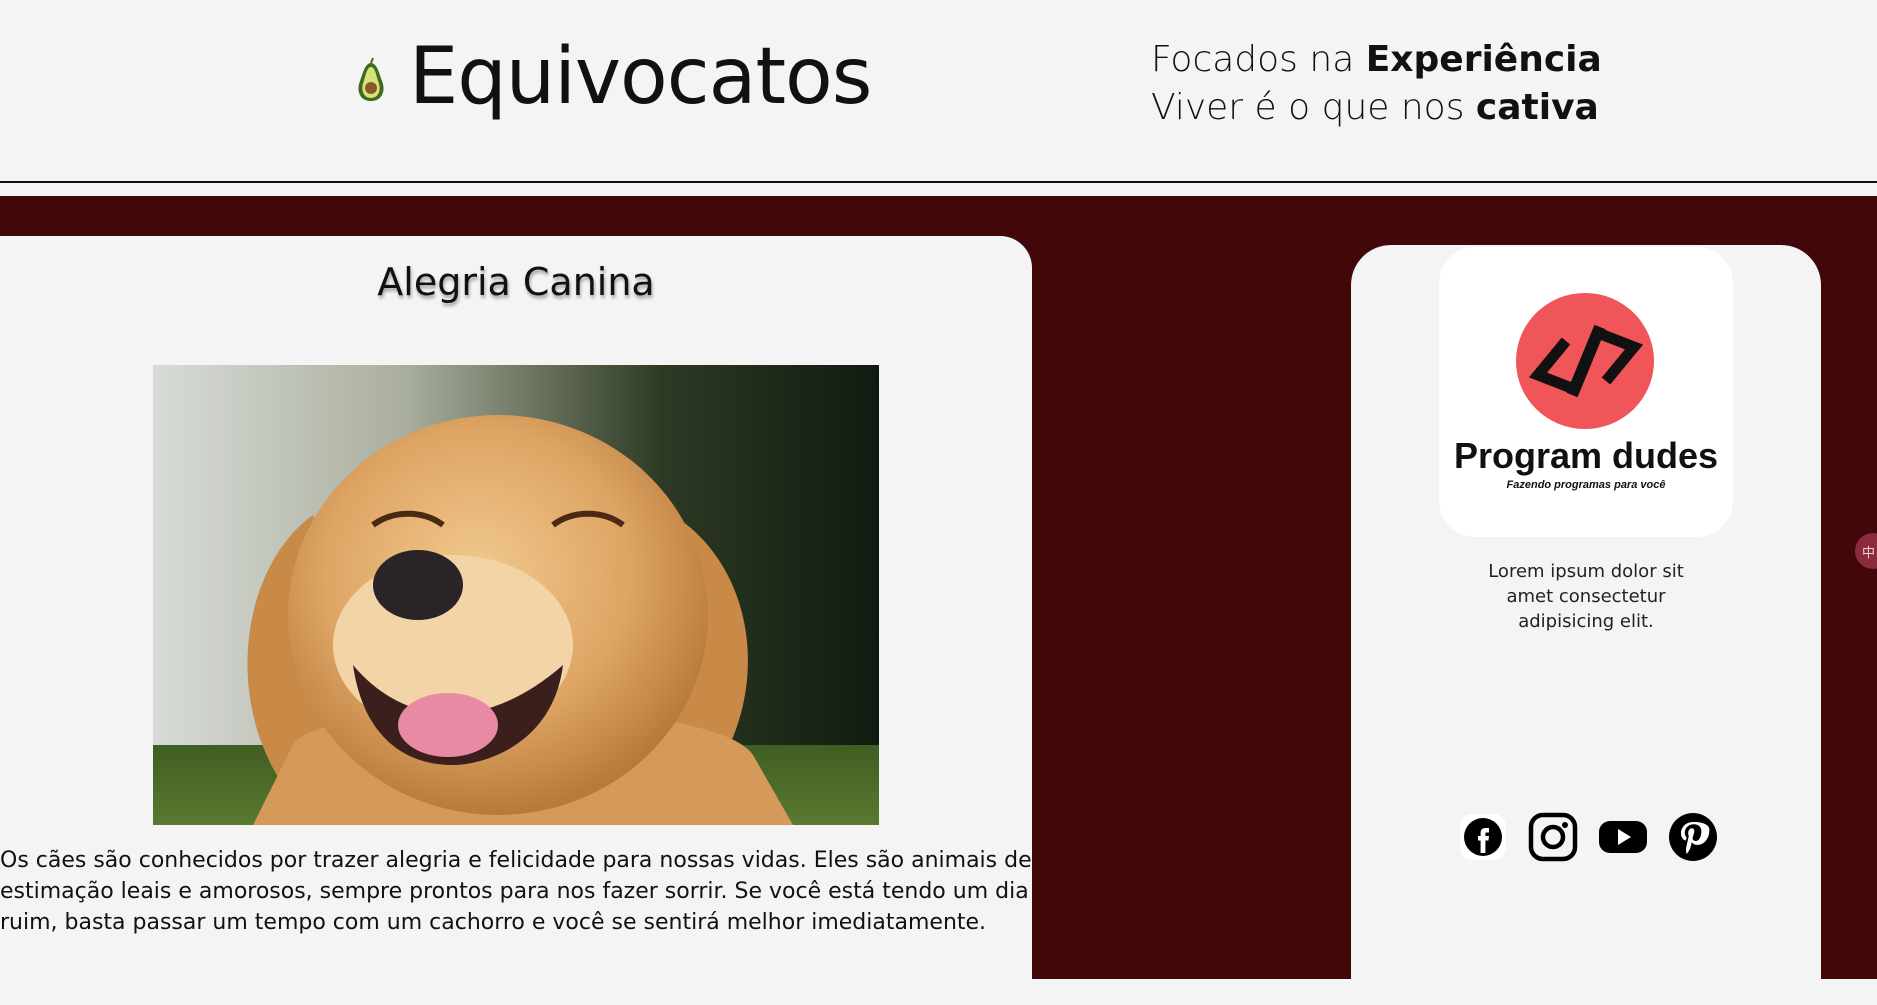 The height and width of the screenshot is (1005, 1877). I want to click on floating-widget-icon: 中, so click(1866, 551).